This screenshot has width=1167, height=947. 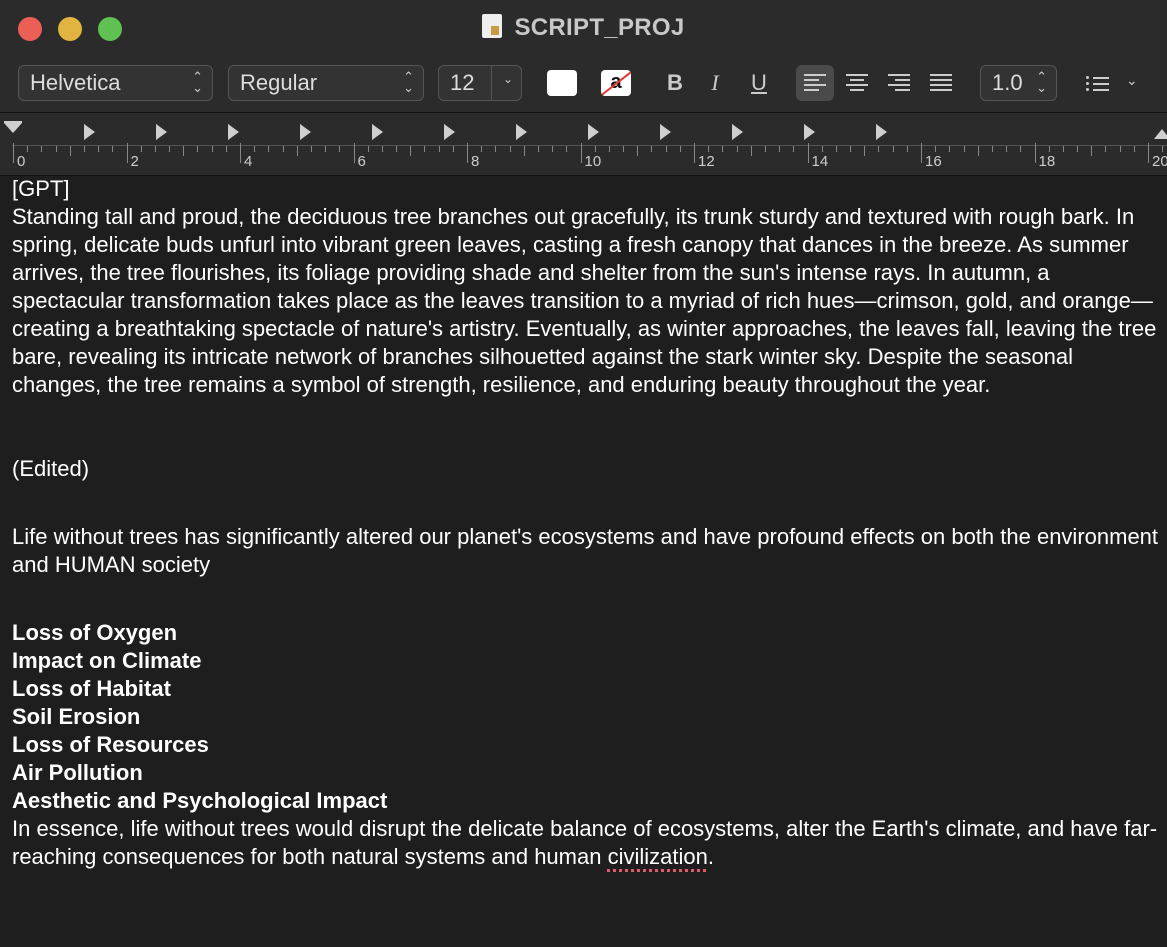 I want to click on ruler-label: 2, so click(x=134, y=161).